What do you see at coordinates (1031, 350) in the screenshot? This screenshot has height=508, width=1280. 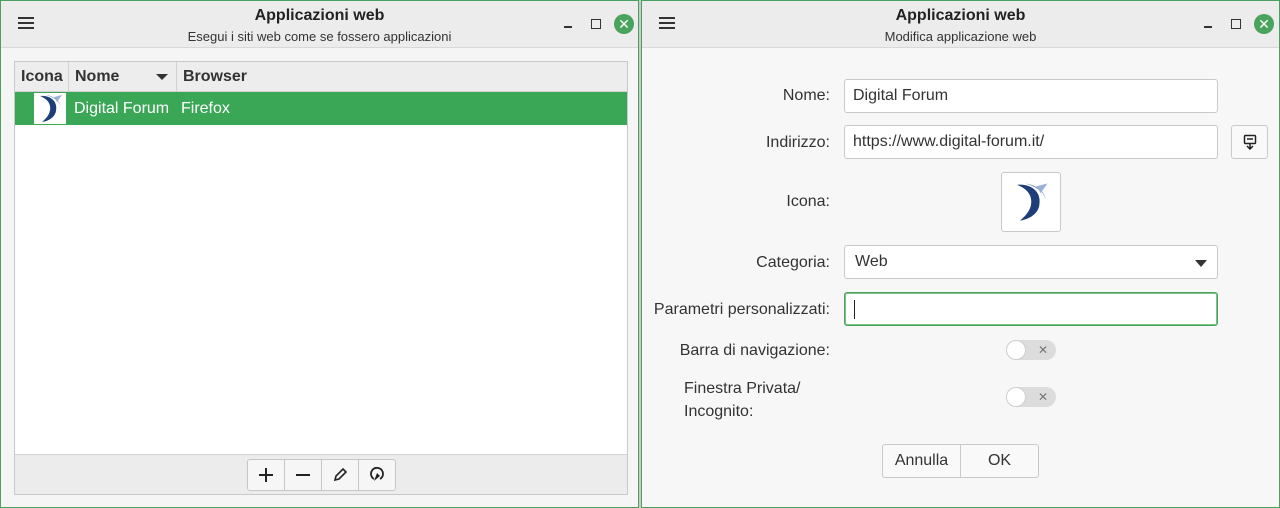 I see `navbar-toggle: ✕` at bounding box center [1031, 350].